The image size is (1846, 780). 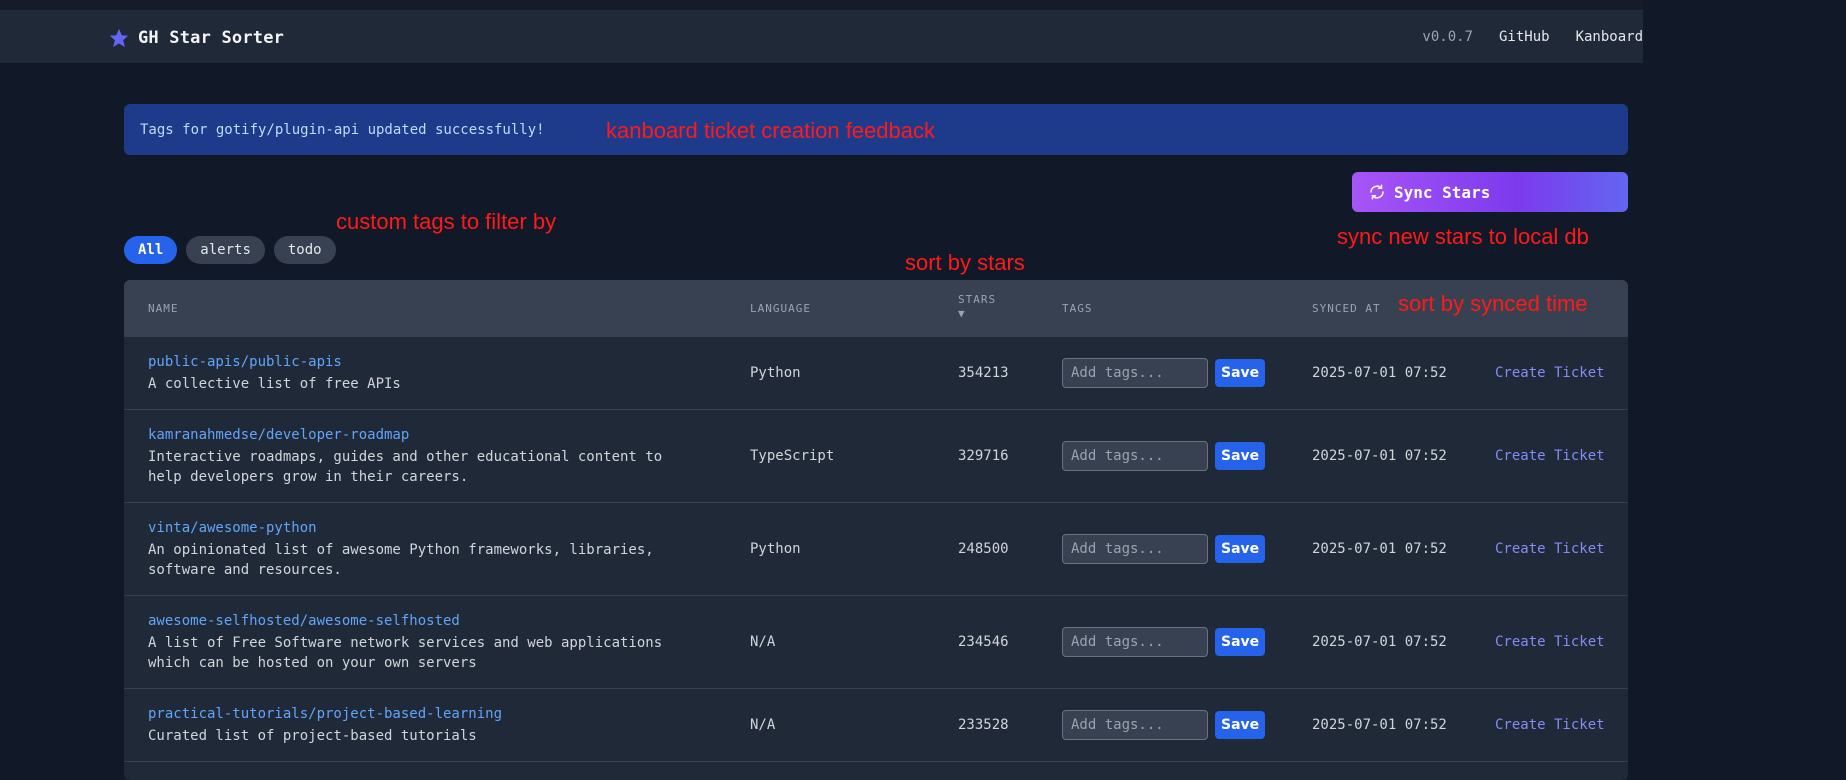 What do you see at coordinates (983, 725) in the screenshot?
I see `repo-stars: 233528` at bounding box center [983, 725].